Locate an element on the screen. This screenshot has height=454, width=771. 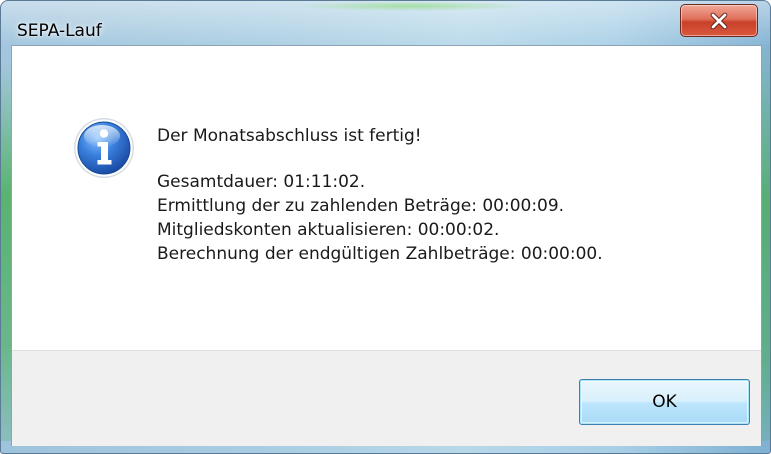
close-icon is located at coordinates (719, 20).